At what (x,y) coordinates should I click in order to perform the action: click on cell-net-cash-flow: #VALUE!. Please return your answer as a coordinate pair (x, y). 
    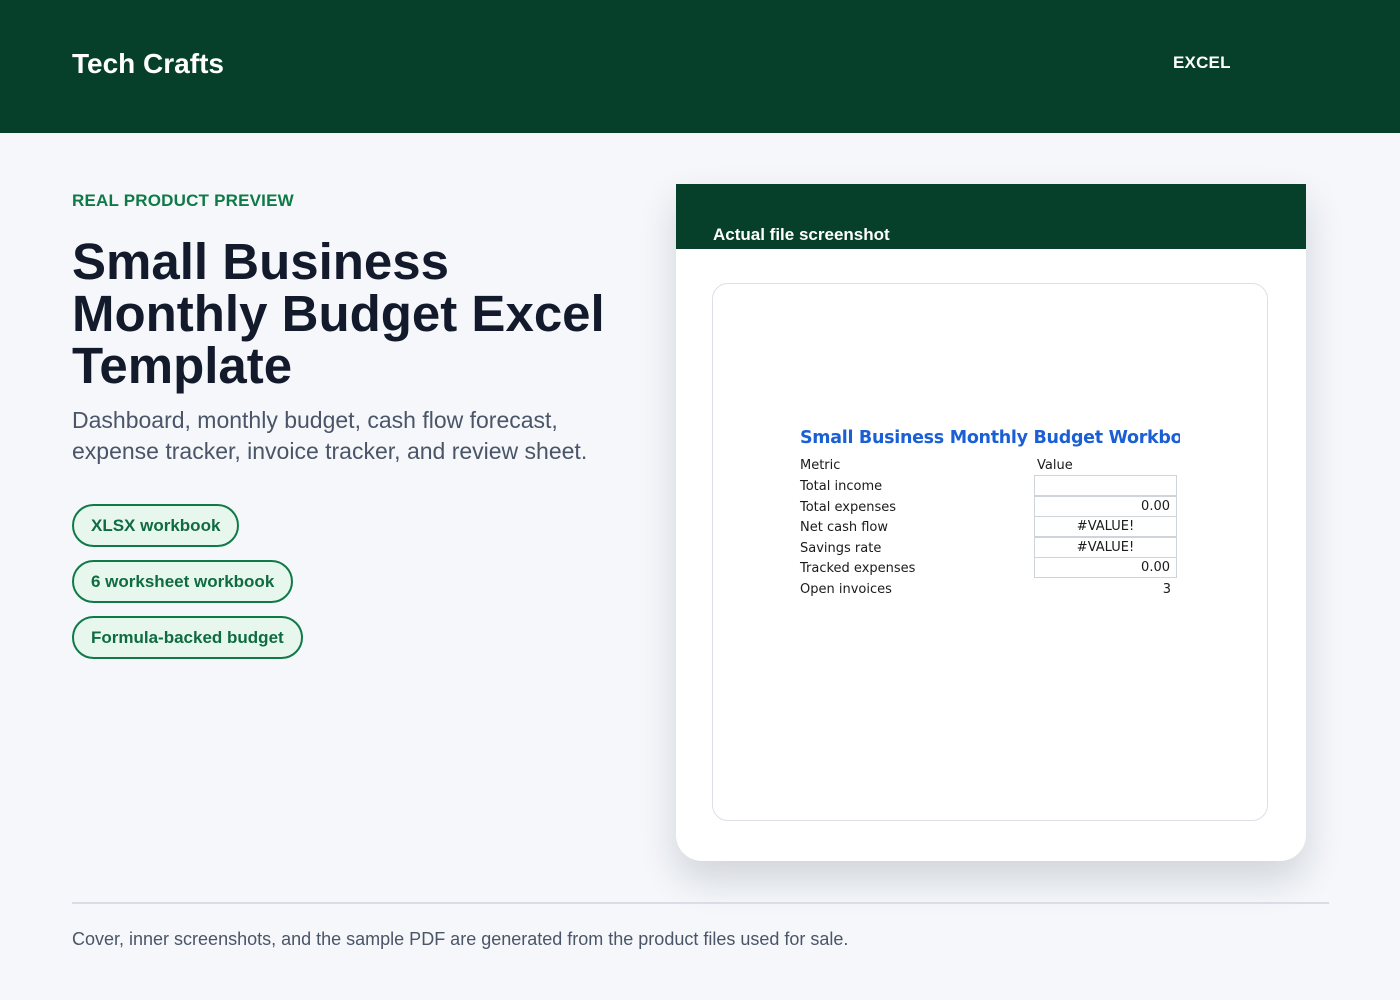
    Looking at the image, I should click on (1105, 526).